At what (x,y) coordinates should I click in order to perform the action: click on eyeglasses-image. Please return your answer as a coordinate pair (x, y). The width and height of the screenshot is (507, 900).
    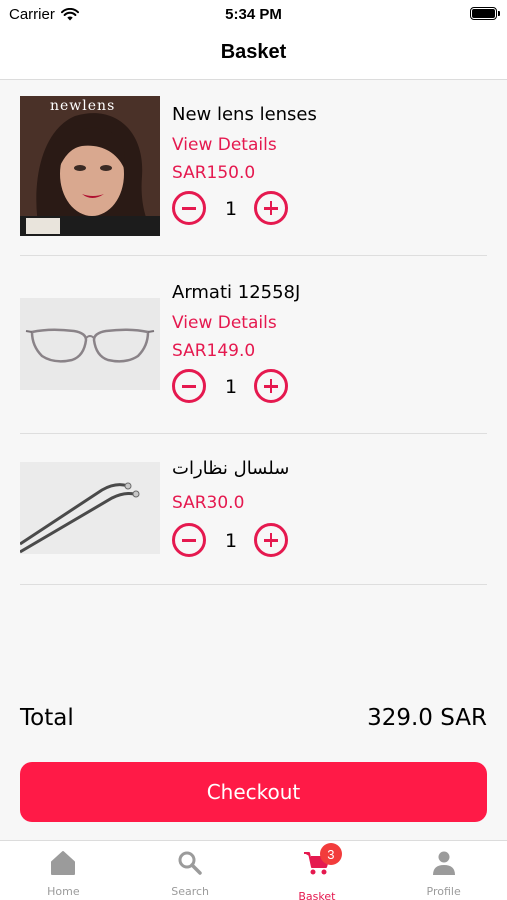
    Looking at the image, I should click on (90, 344).